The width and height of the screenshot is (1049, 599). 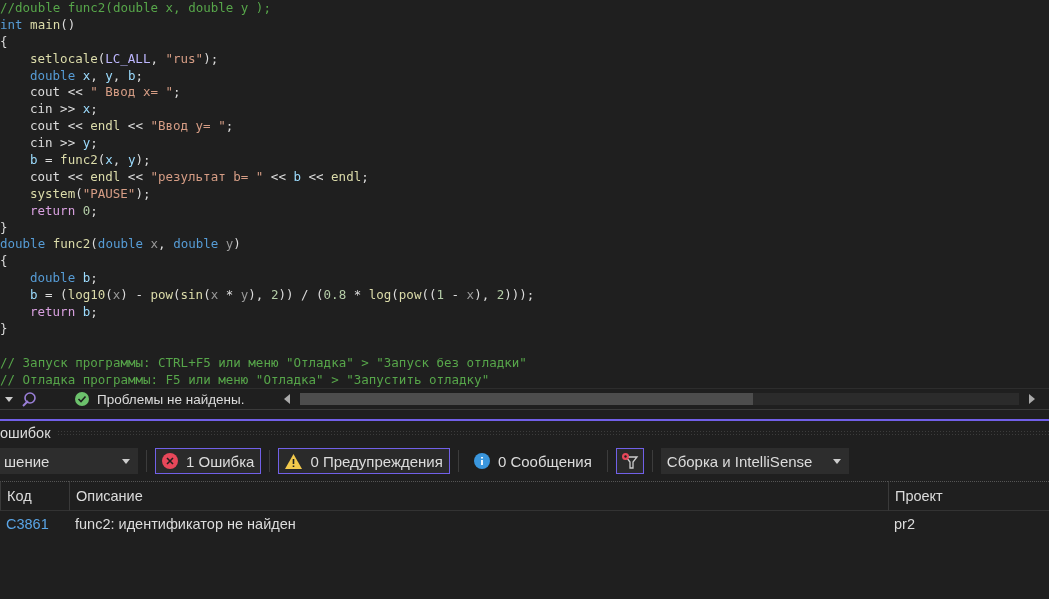 What do you see at coordinates (208, 461) in the screenshot?
I see `filter-toggle: 1 Ошибка` at bounding box center [208, 461].